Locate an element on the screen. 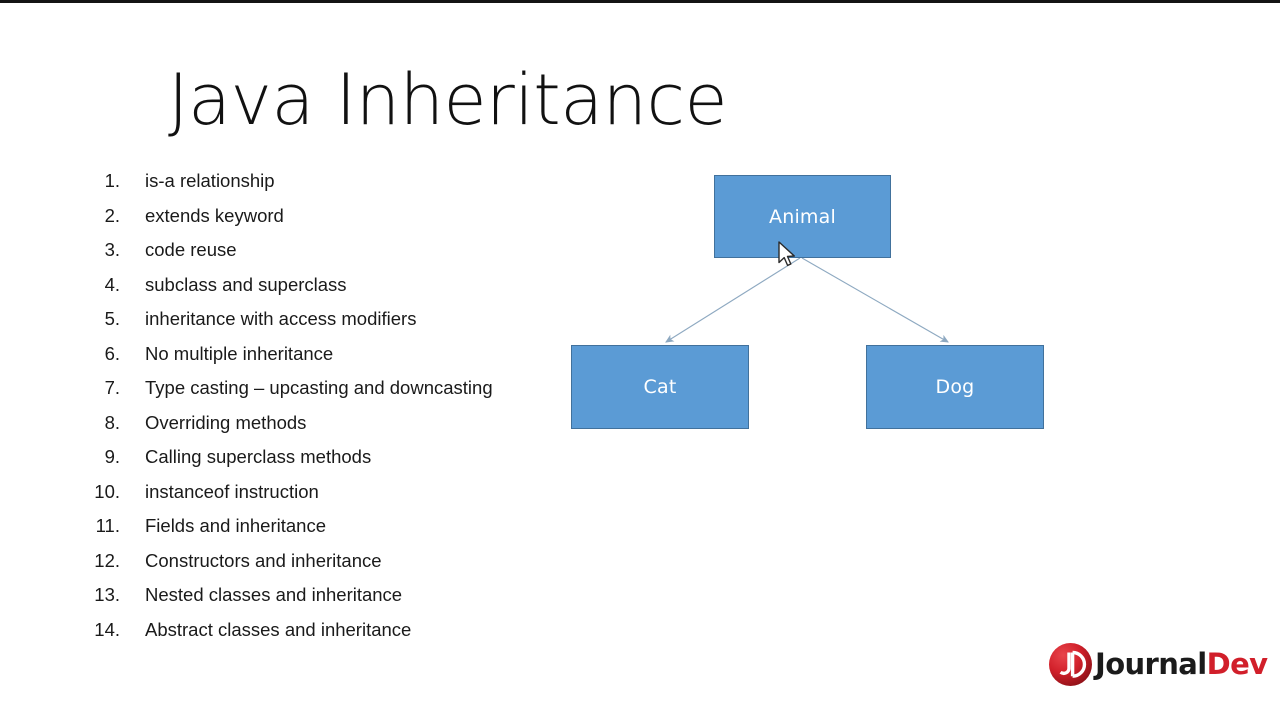 Image resolution: width=1280 pixels, height=720 pixels. list-item-label: Nested classes and inheritance is located at coordinates (274, 594).